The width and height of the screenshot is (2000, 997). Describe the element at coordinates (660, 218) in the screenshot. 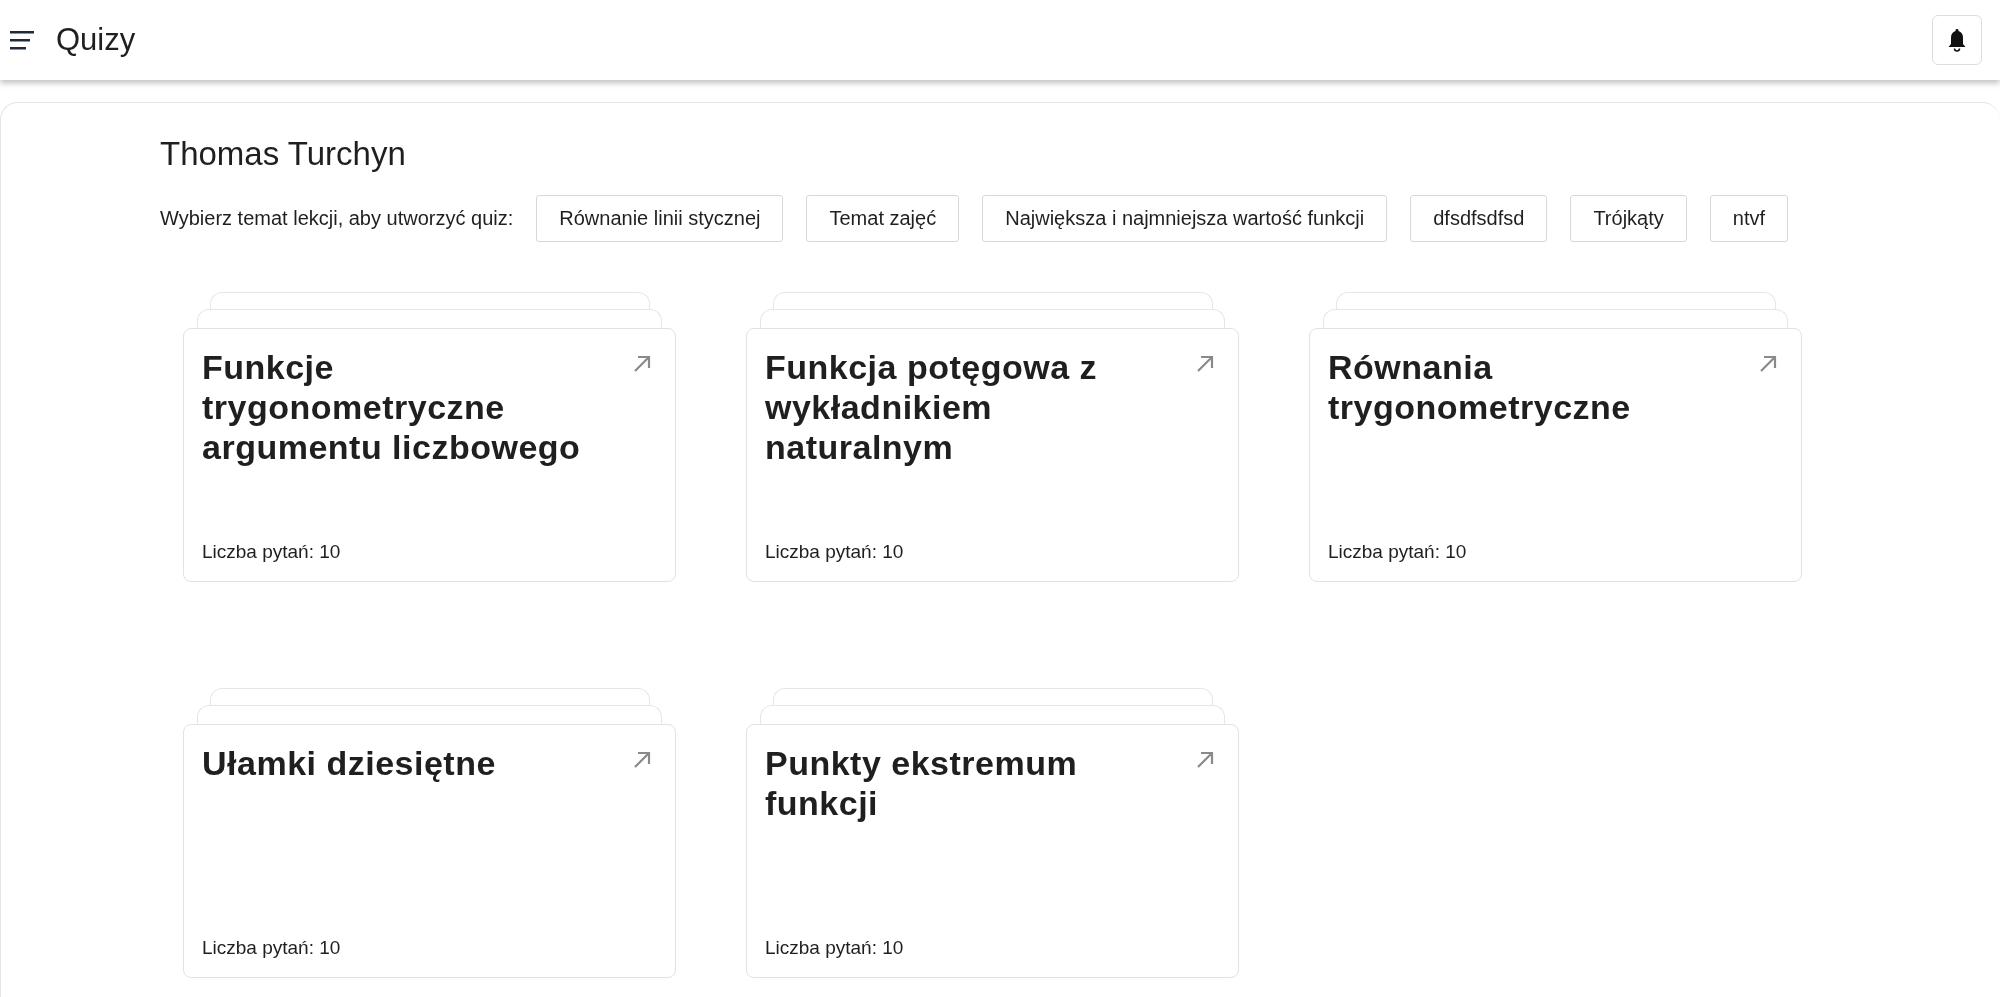

I see `topic-button: Równanie linii stycznej` at that location.